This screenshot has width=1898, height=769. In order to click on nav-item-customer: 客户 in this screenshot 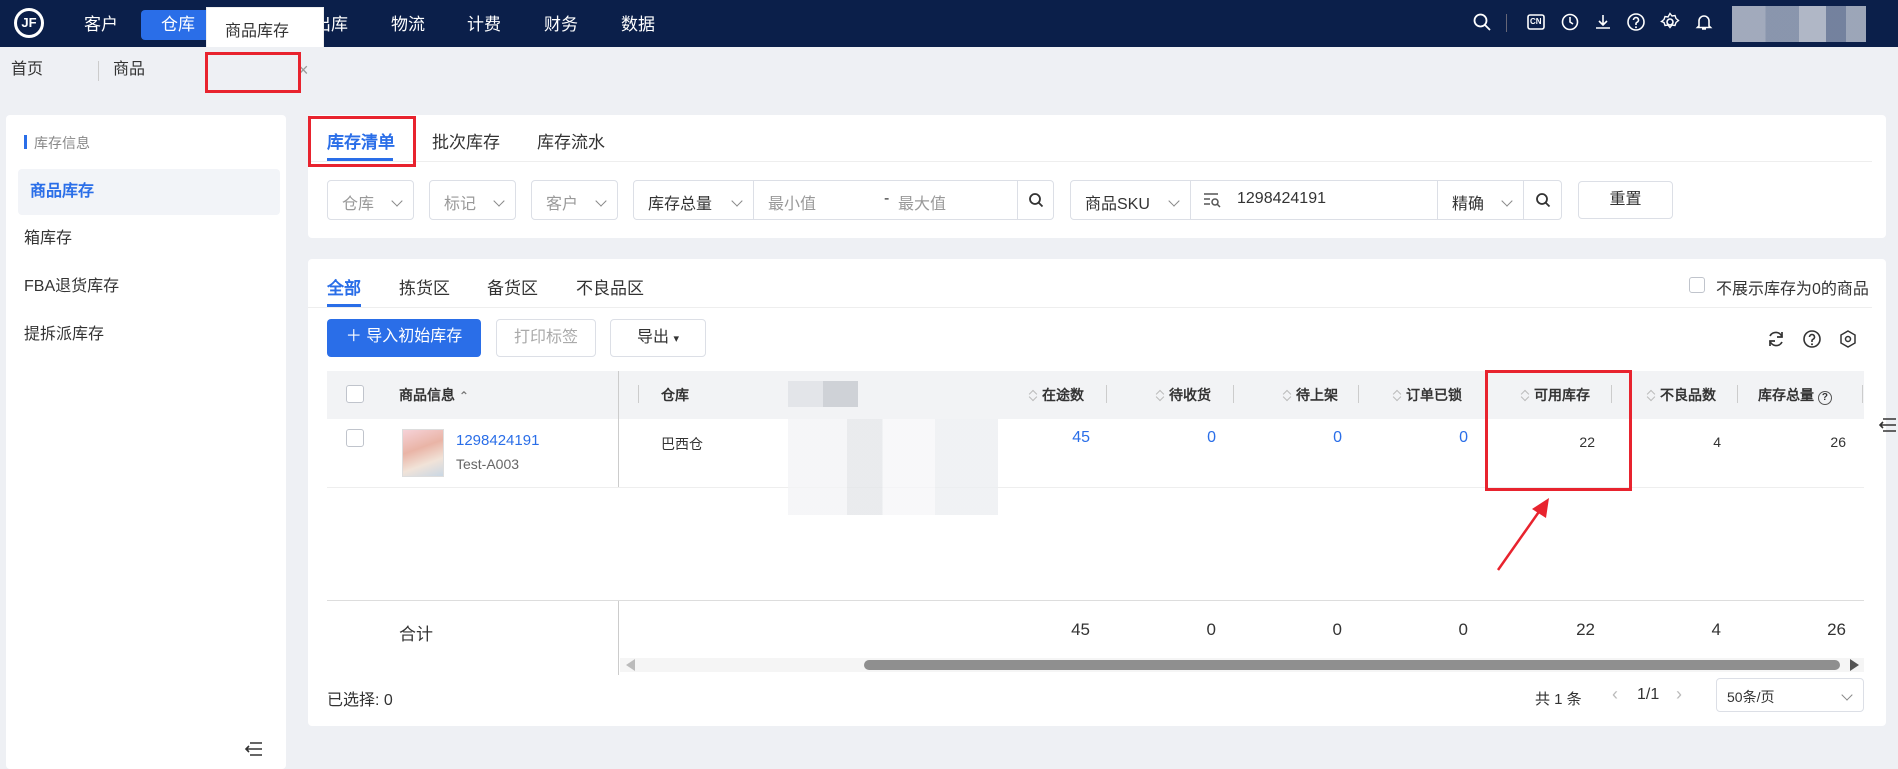, I will do `click(101, 25)`.